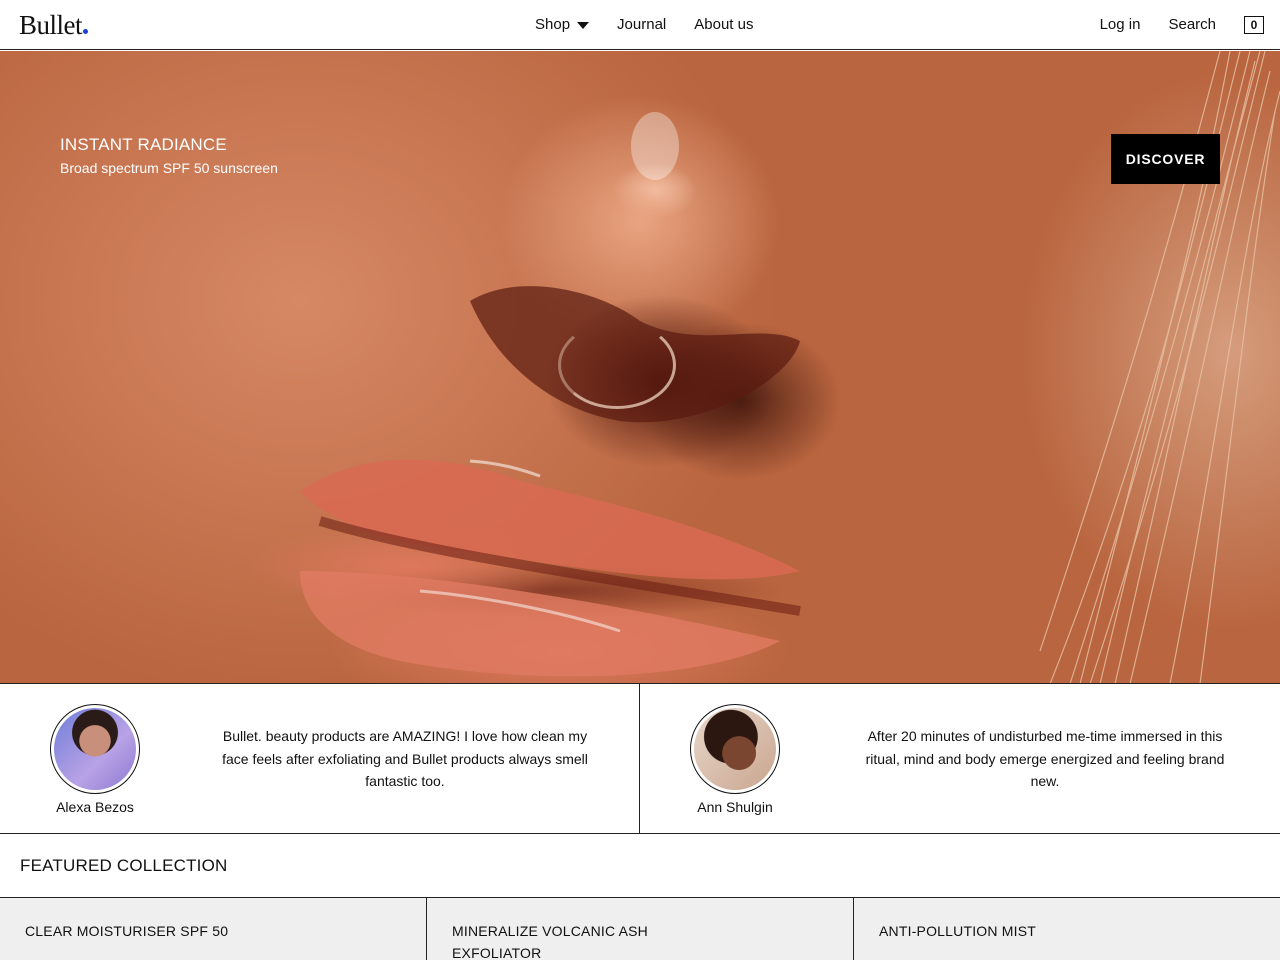  Describe the element at coordinates (95, 807) in the screenshot. I see `testimonial-author: Alexa Bezos` at that location.